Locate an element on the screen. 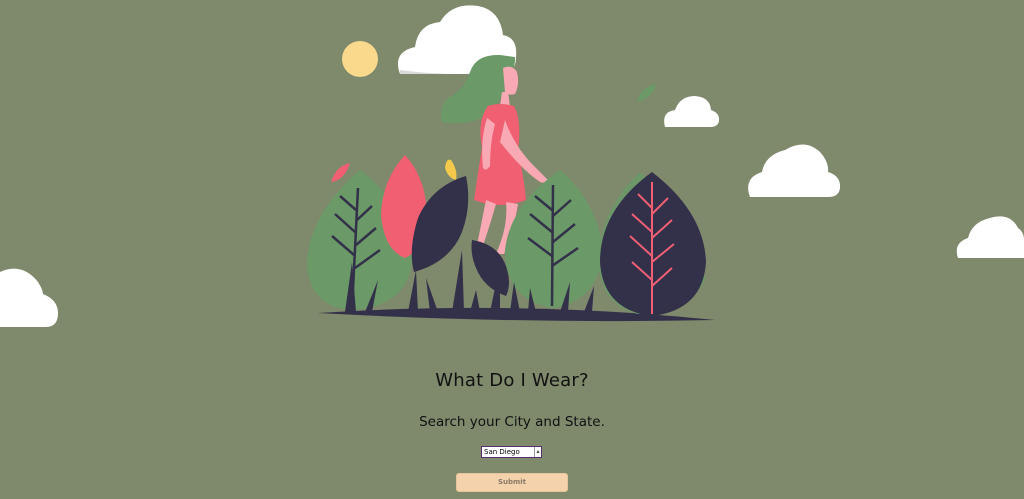 The height and width of the screenshot is (499, 1024). page-title: What Do I Wear? is located at coordinates (512, 380).